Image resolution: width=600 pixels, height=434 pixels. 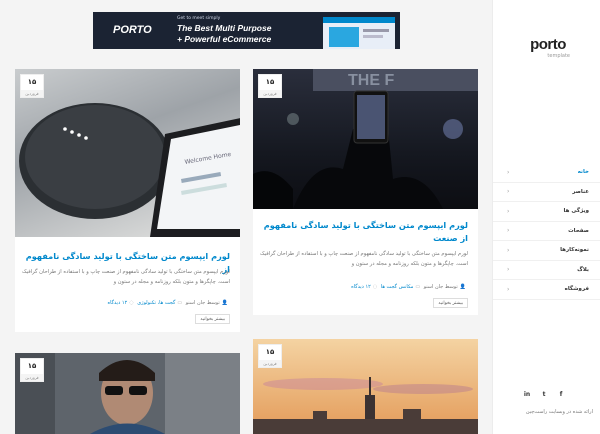 I want to click on banner-tagline: Get to meet simply, so click(x=199, y=18).